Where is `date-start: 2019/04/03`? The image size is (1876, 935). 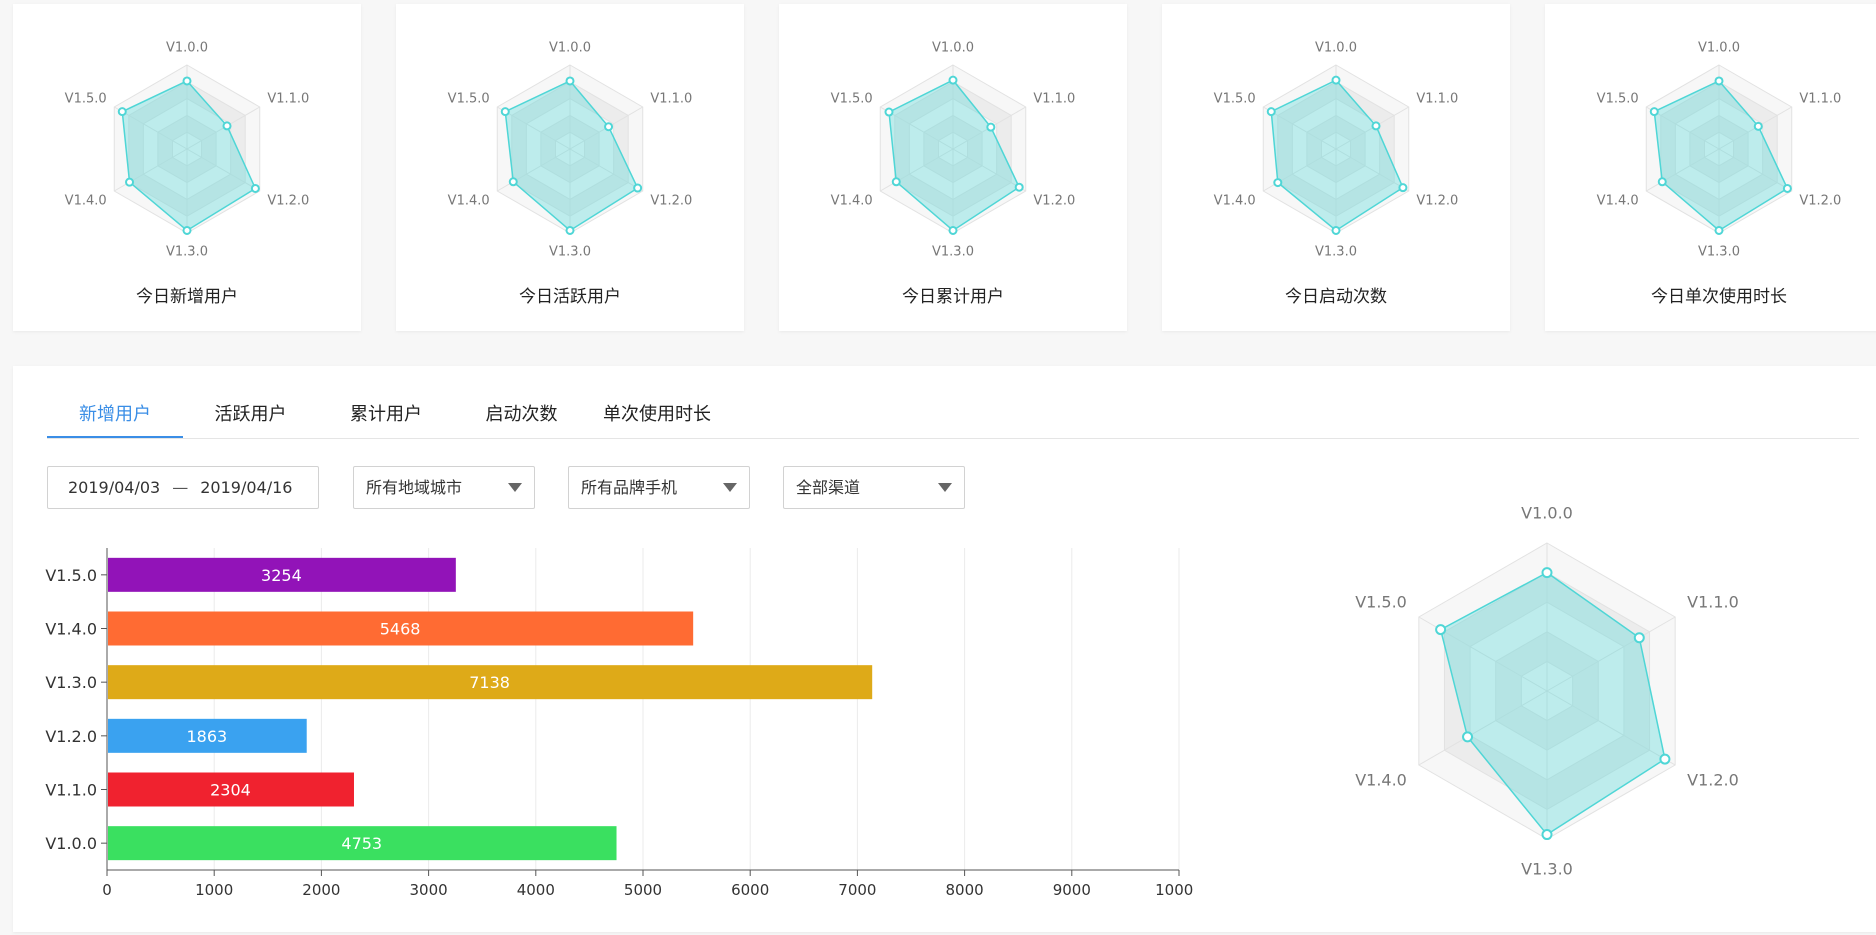
date-start: 2019/04/03 is located at coordinates (114, 487).